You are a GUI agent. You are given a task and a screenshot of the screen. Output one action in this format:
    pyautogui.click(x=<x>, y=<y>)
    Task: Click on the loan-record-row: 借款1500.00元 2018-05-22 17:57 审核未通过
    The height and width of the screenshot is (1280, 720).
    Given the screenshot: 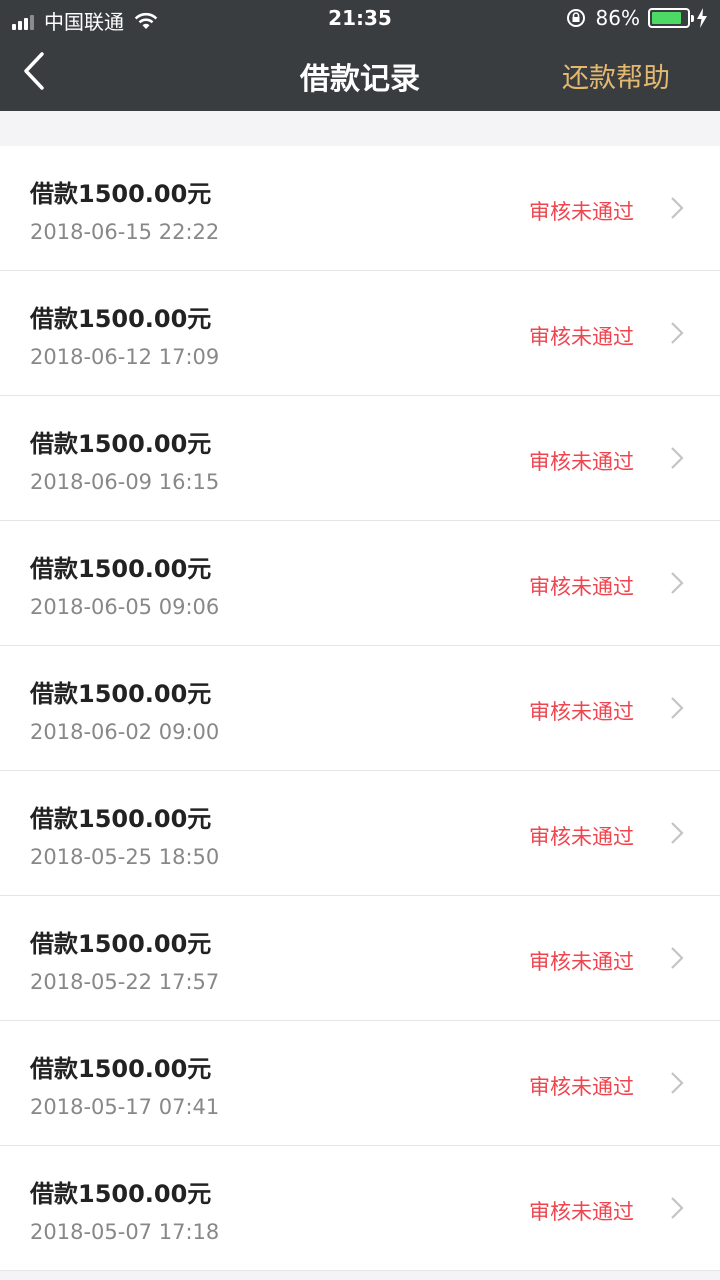 What is the action you would take?
    pyautogui.click(x=360, y=958)
    